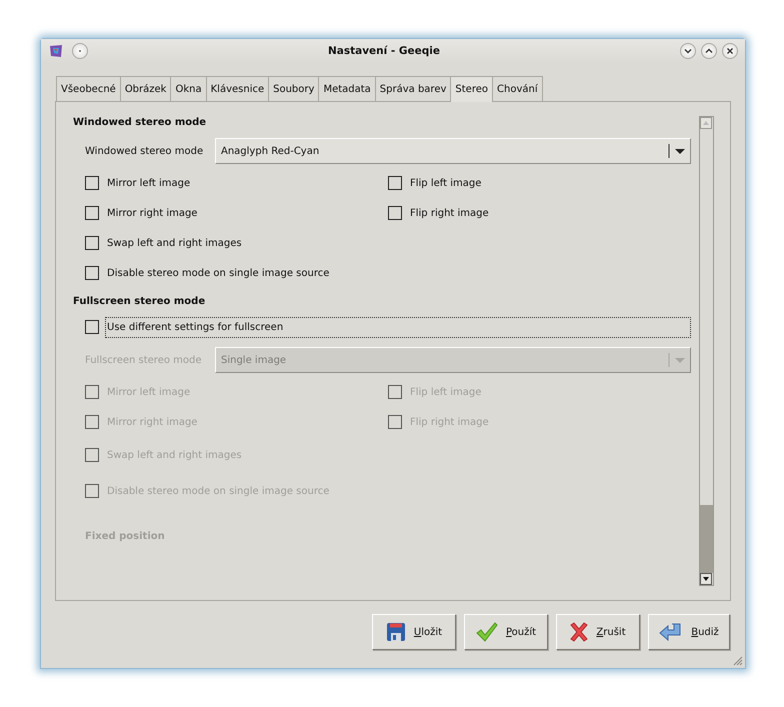 This screenshot has height=707, width=784. I want to click on tab: Chování, so click(517, 88).